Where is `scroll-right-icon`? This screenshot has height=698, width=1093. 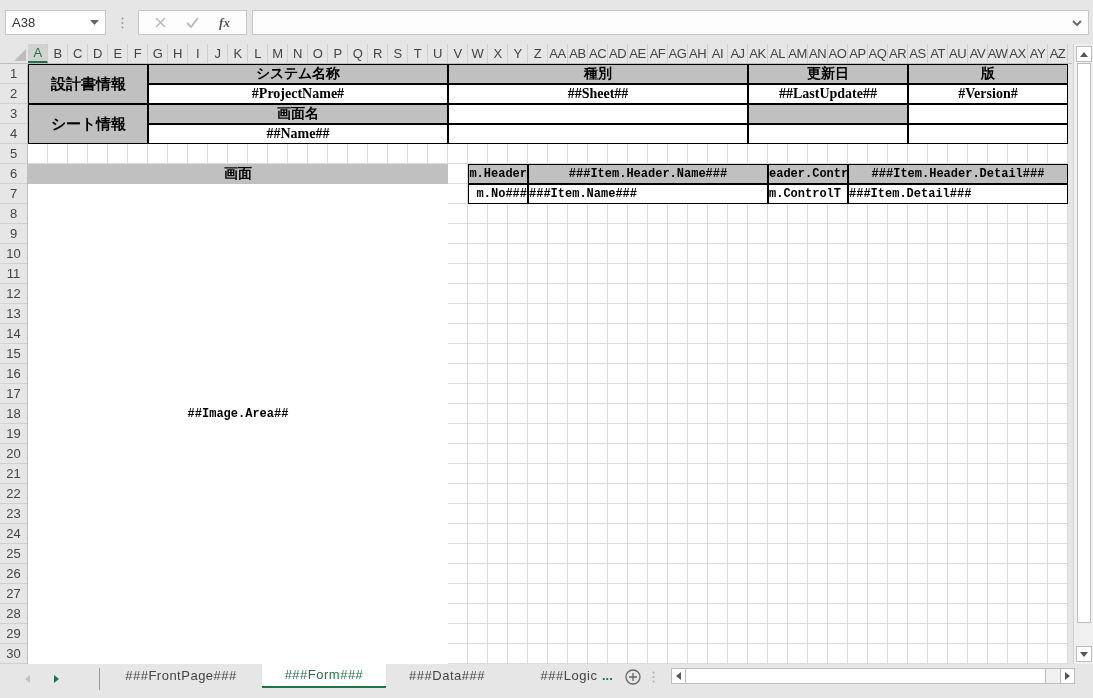 scroll-right-icon is located at coordinates (56, 679).